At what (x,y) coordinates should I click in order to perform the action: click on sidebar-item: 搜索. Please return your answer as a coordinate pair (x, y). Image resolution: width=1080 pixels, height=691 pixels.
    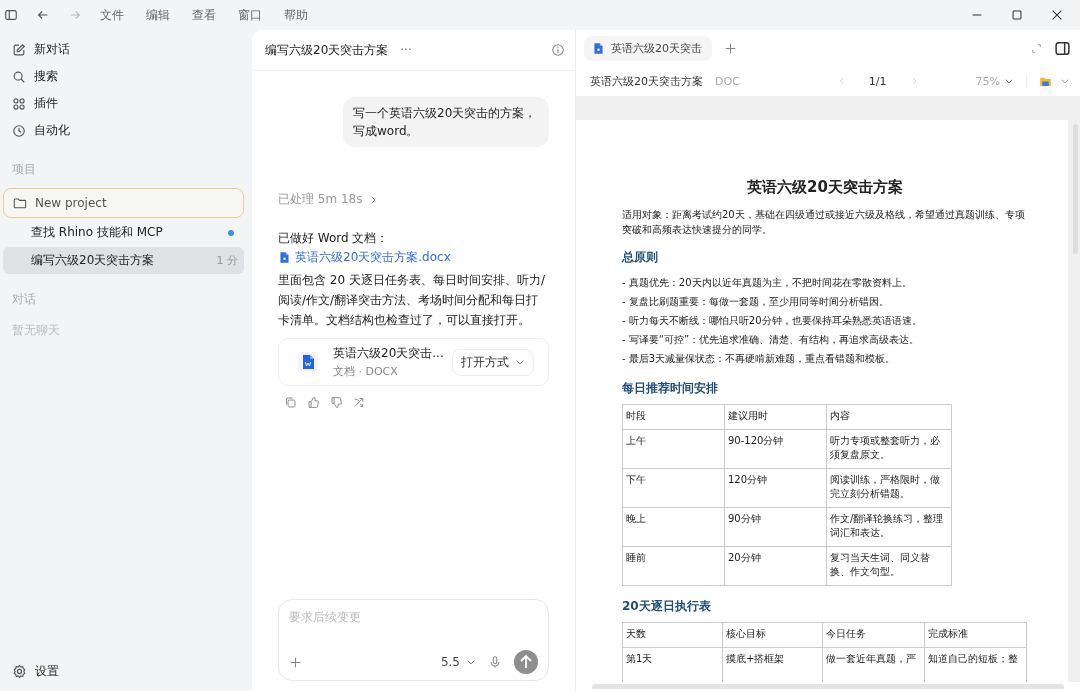
    Looking at the image, I should click on (123, 76).